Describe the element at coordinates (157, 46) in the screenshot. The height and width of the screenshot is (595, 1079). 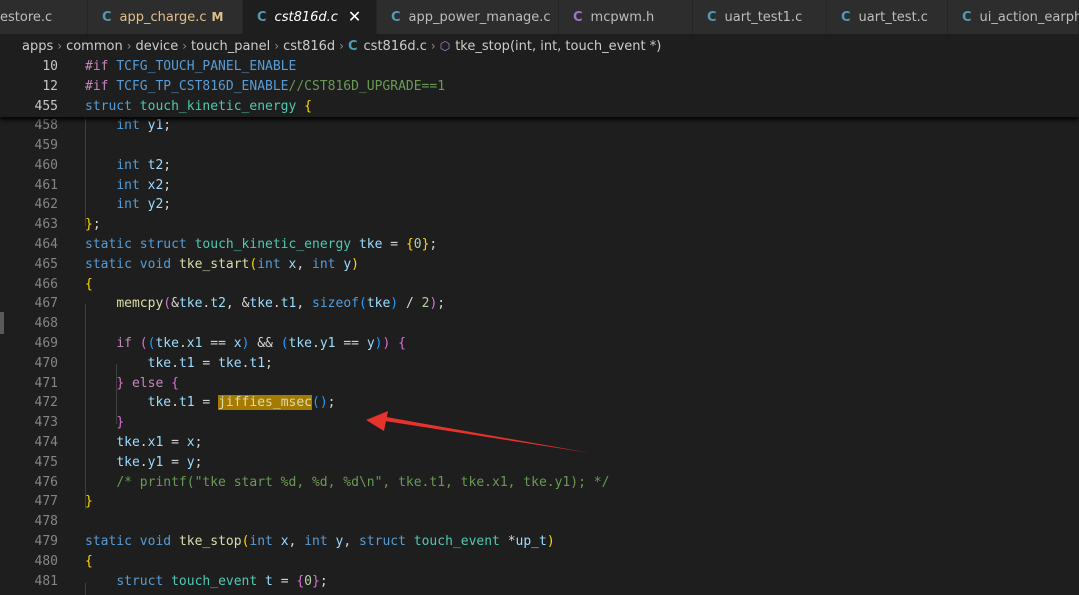
I see `breadcrumb-folder: device` at that location.